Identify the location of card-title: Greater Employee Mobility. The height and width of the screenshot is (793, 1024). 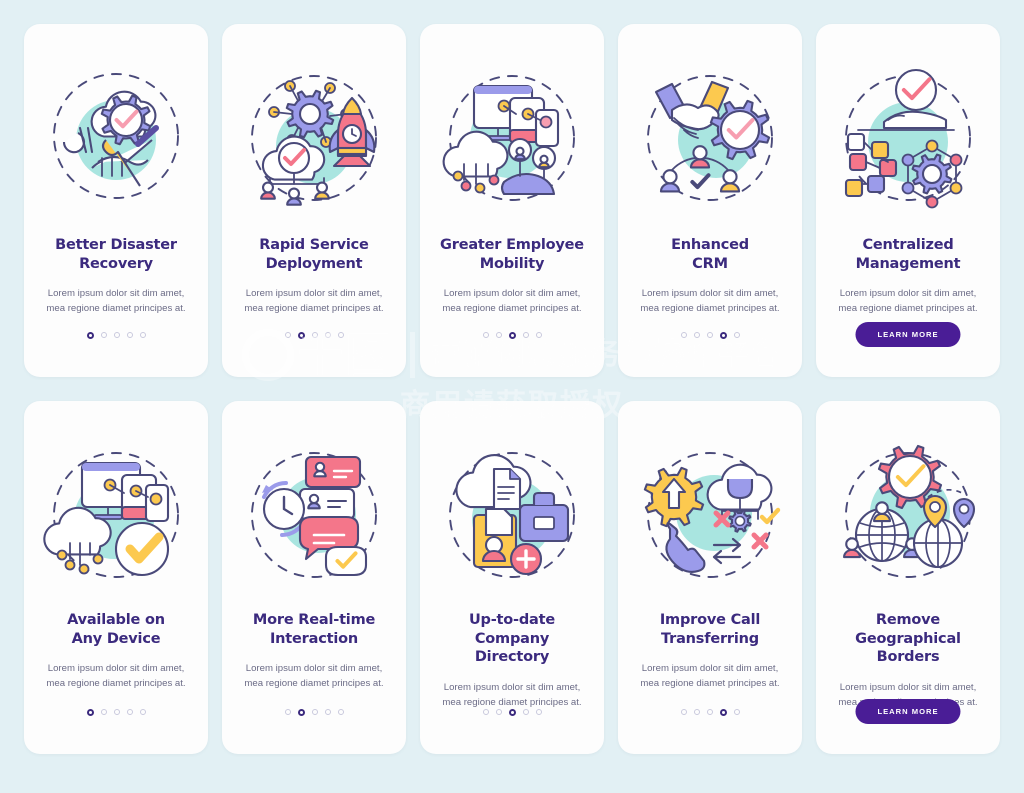
(512, 254).